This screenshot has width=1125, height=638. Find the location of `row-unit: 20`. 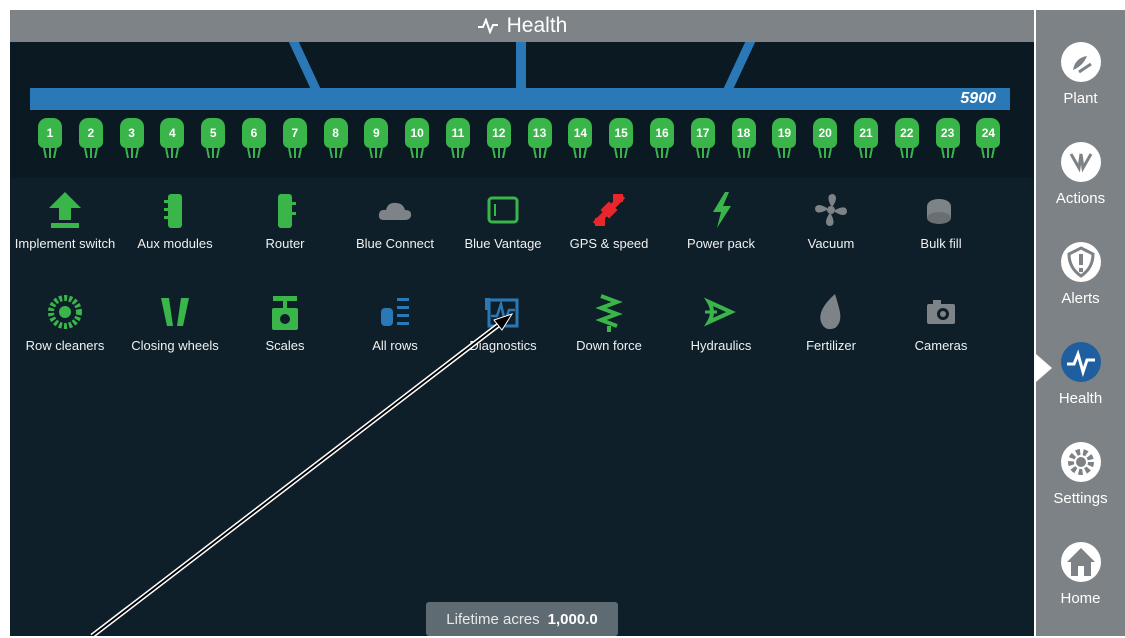

row-unit: 20 is located at coordinates (825, 139).